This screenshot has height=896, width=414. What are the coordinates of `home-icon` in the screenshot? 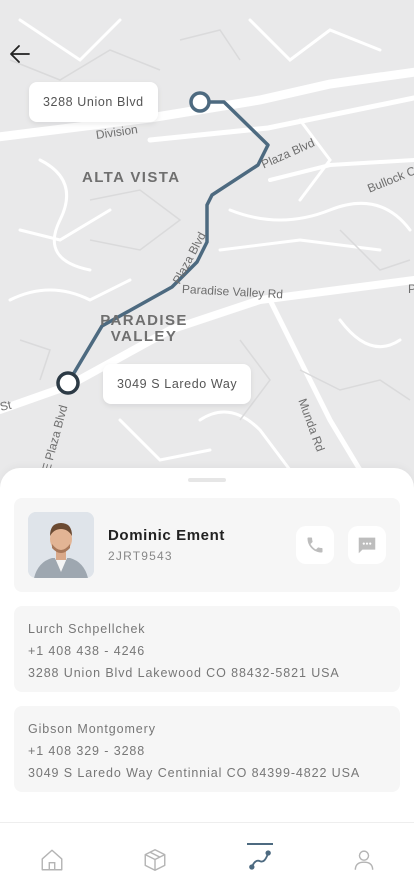 It's located at (52, 860).